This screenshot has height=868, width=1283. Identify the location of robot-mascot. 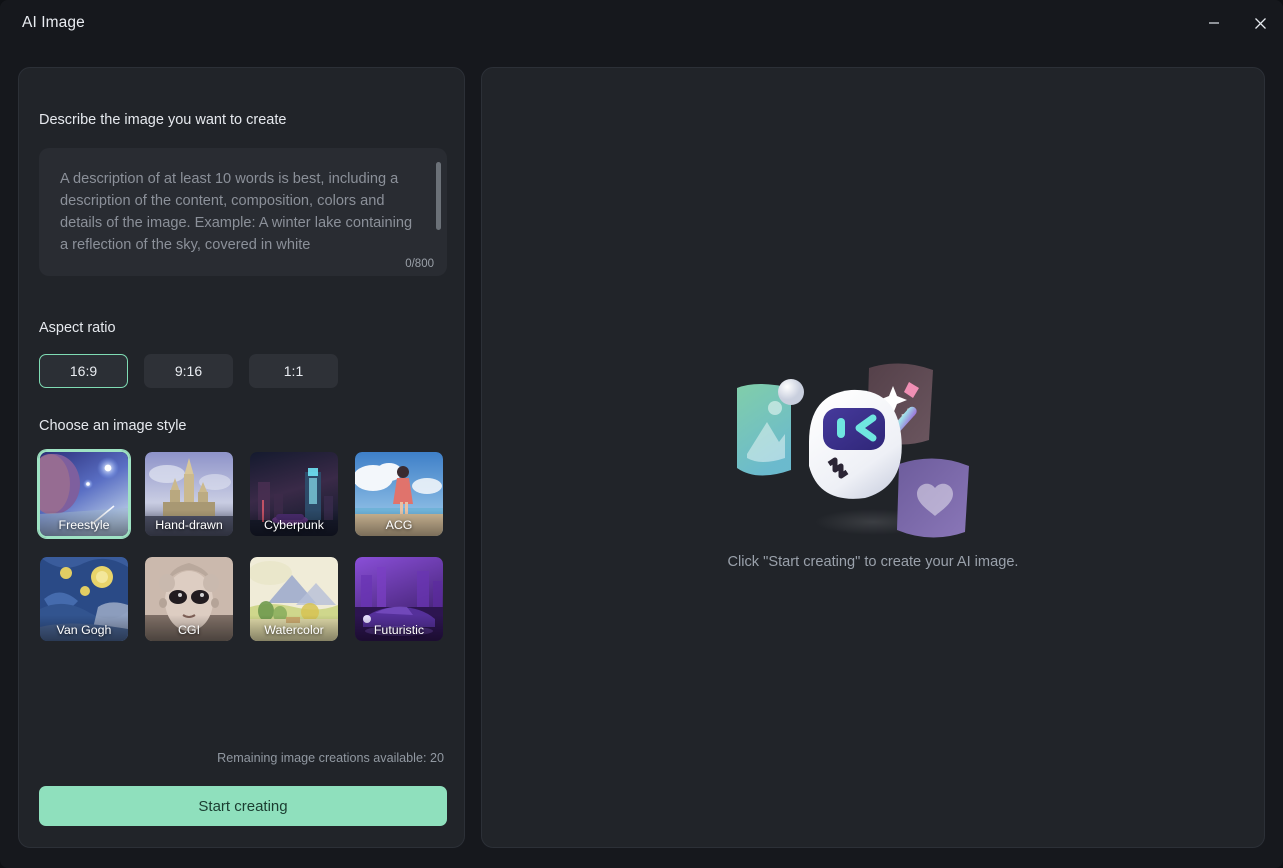
(855, 444).